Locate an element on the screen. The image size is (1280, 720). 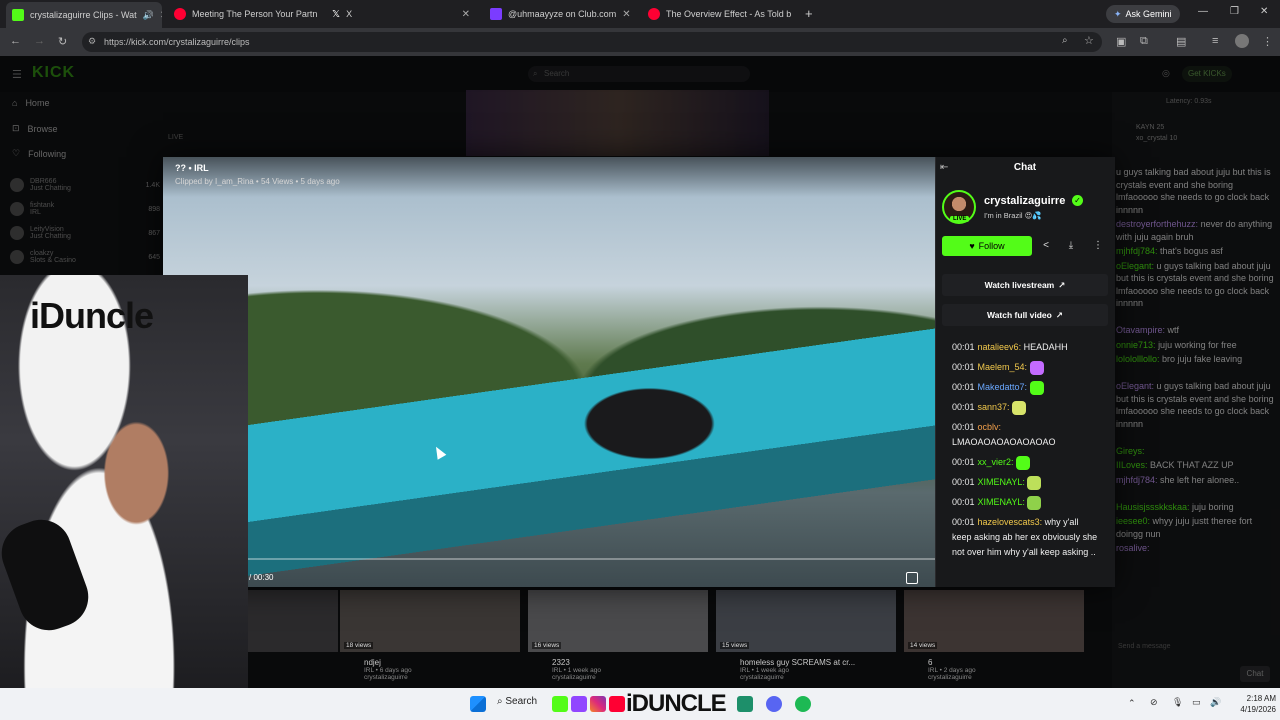
zoom-icon: ⌕ is located at coordinates (1065, 40).